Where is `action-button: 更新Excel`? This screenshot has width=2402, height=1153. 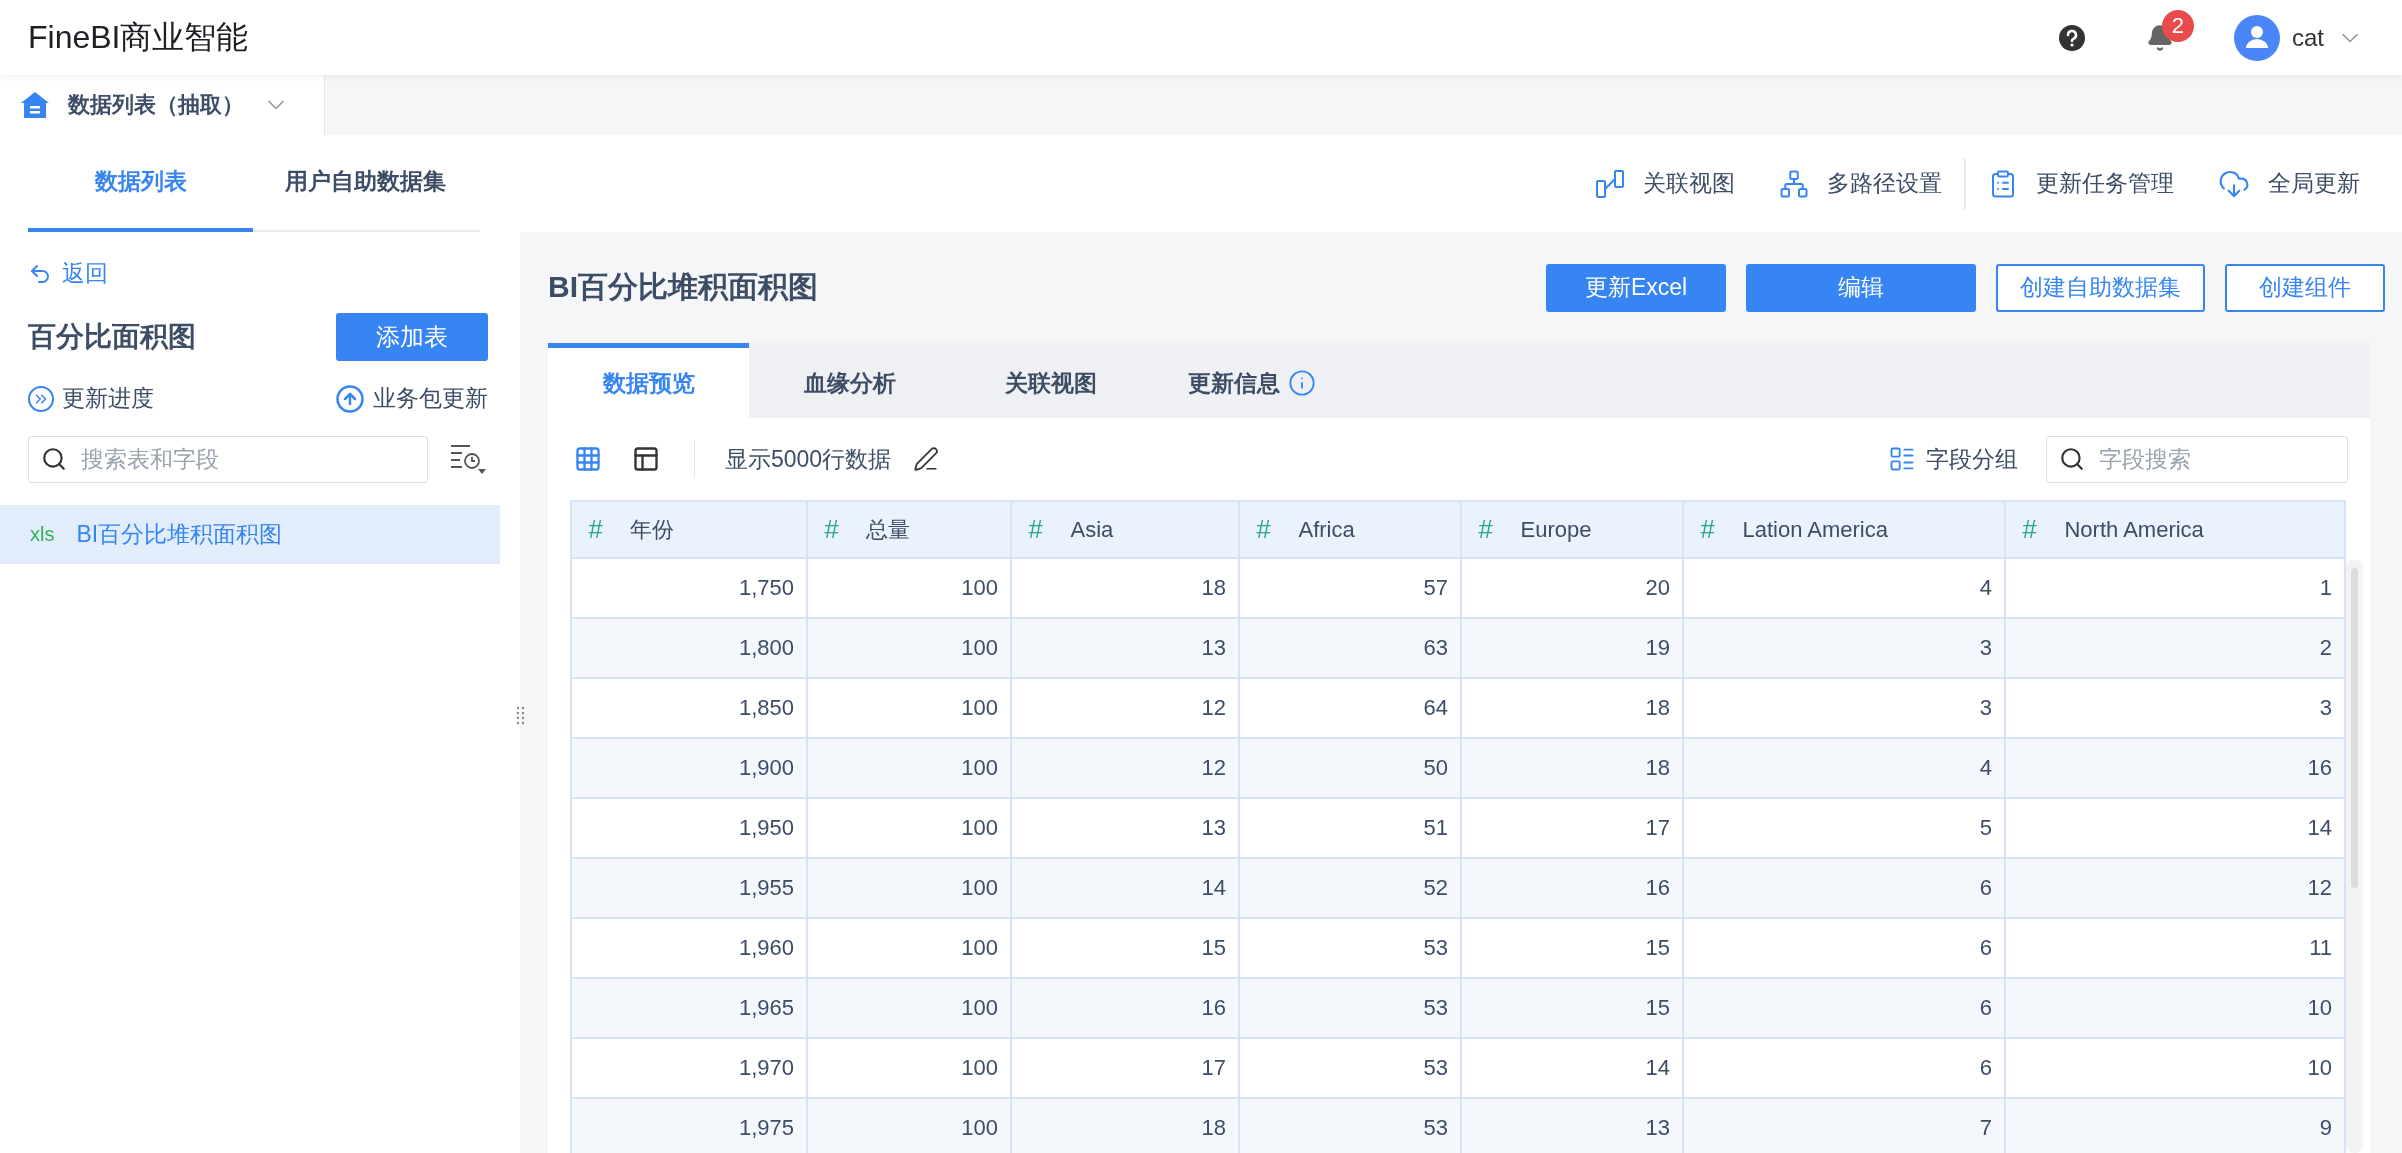
action-button: 更新Excel is located at coordinates (1636, 287).